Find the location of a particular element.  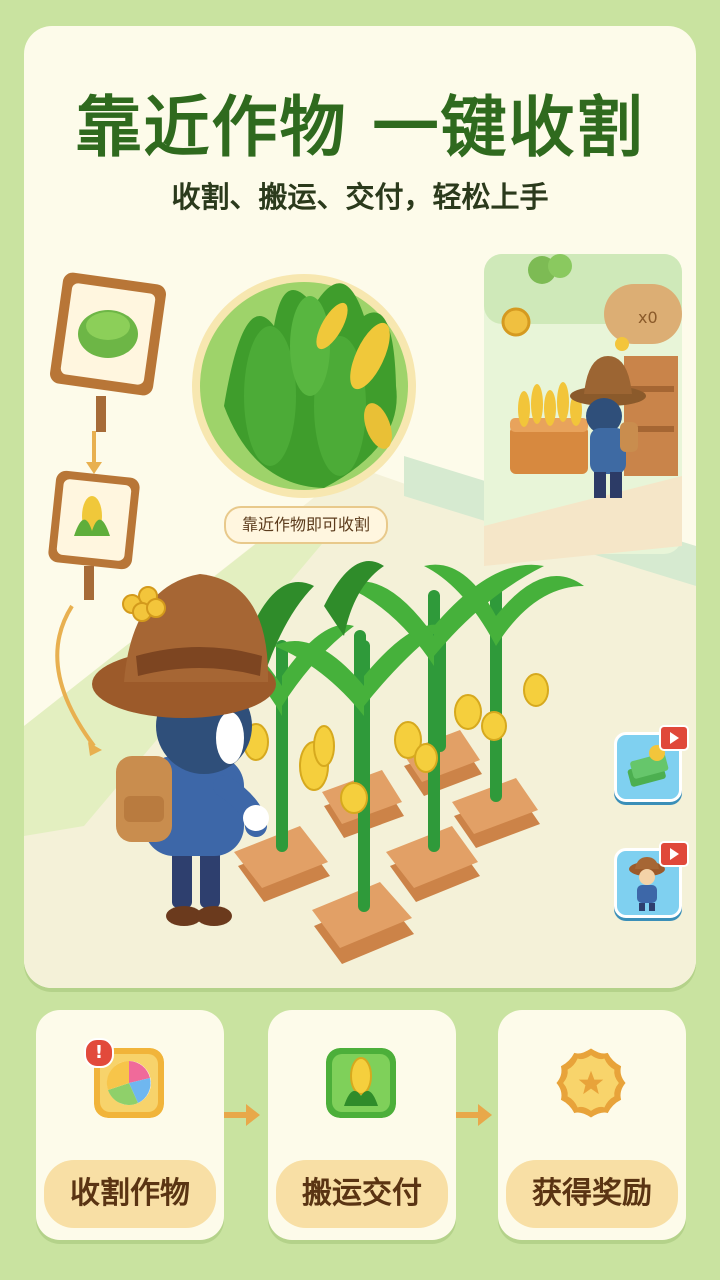

cash-reward-button is located at coordinates (651, 763).